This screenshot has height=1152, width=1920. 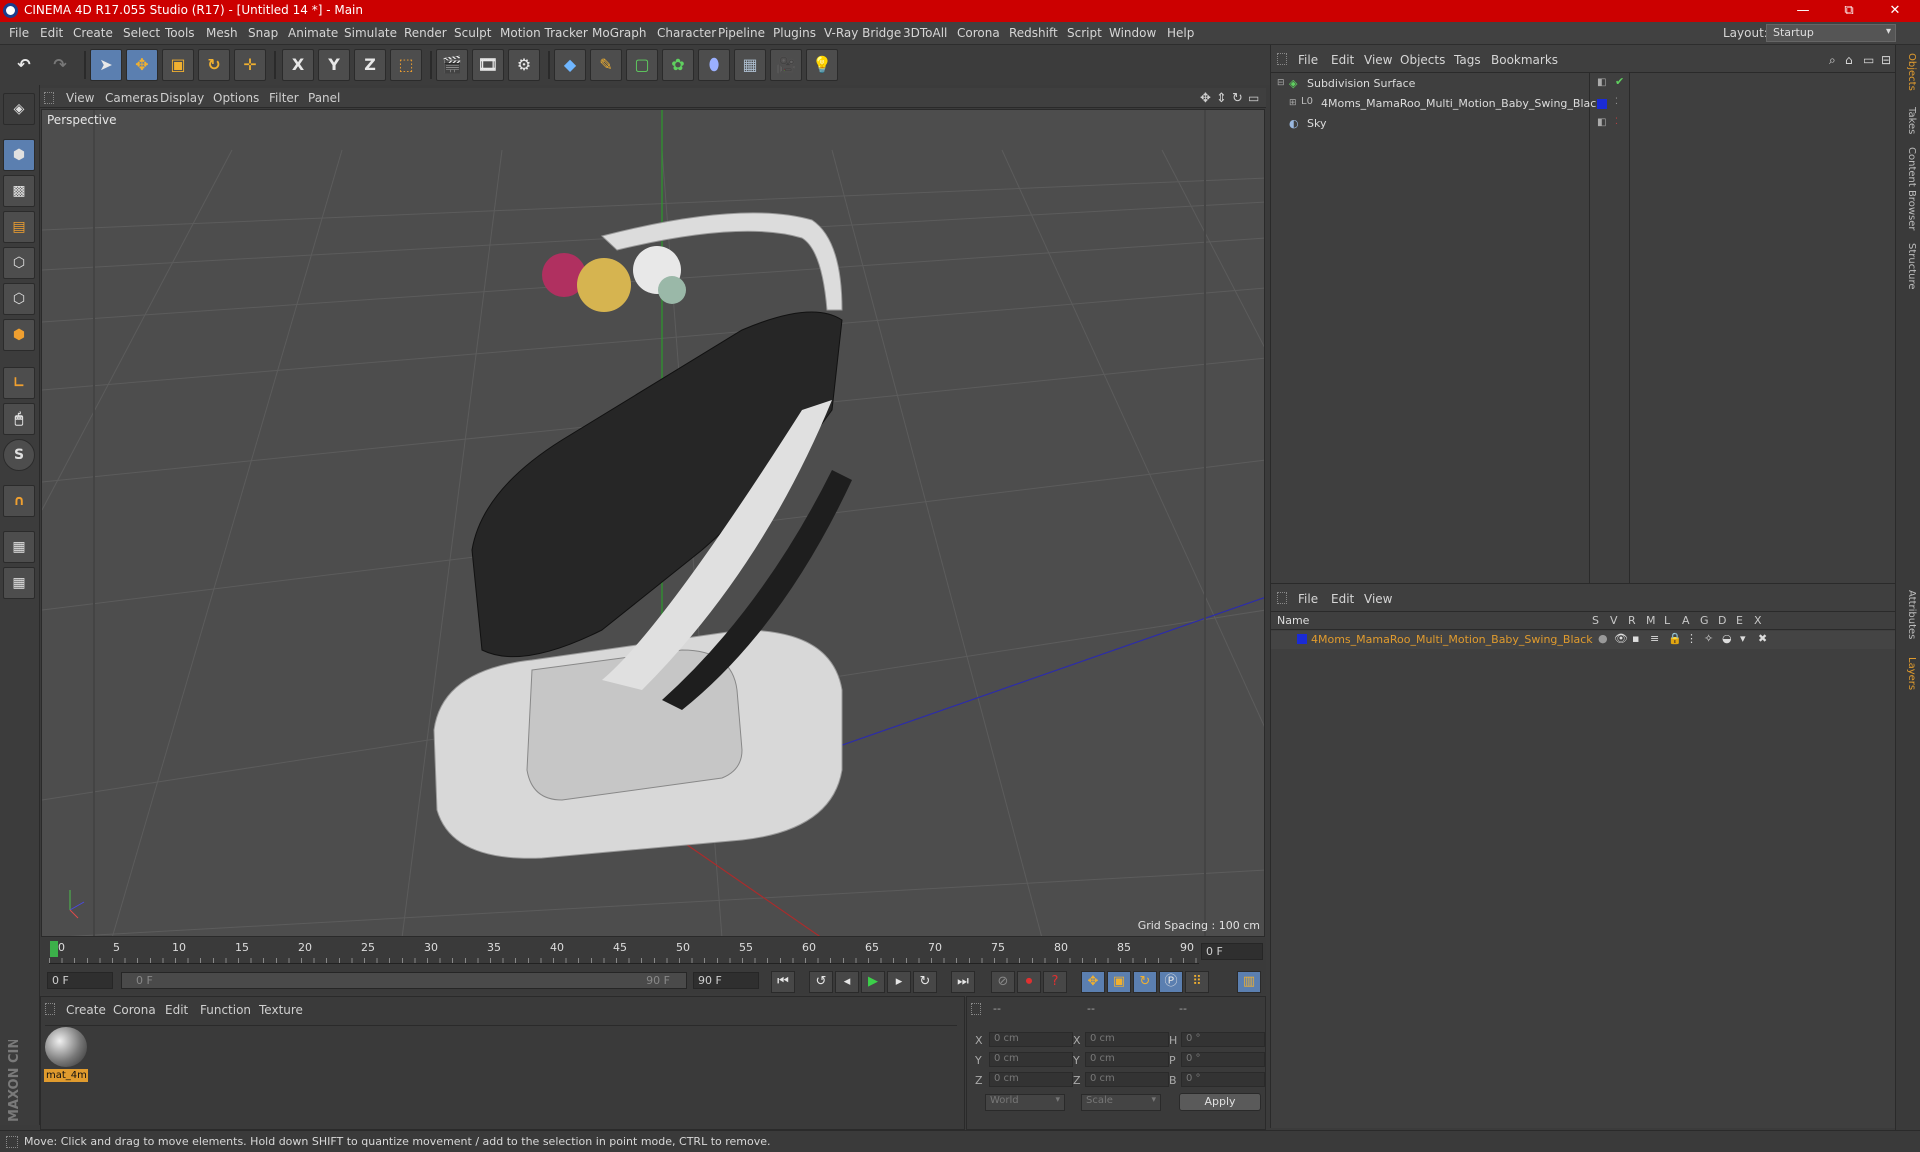 I want to click on menu-animate: Animate, so click(x=313, y=33).